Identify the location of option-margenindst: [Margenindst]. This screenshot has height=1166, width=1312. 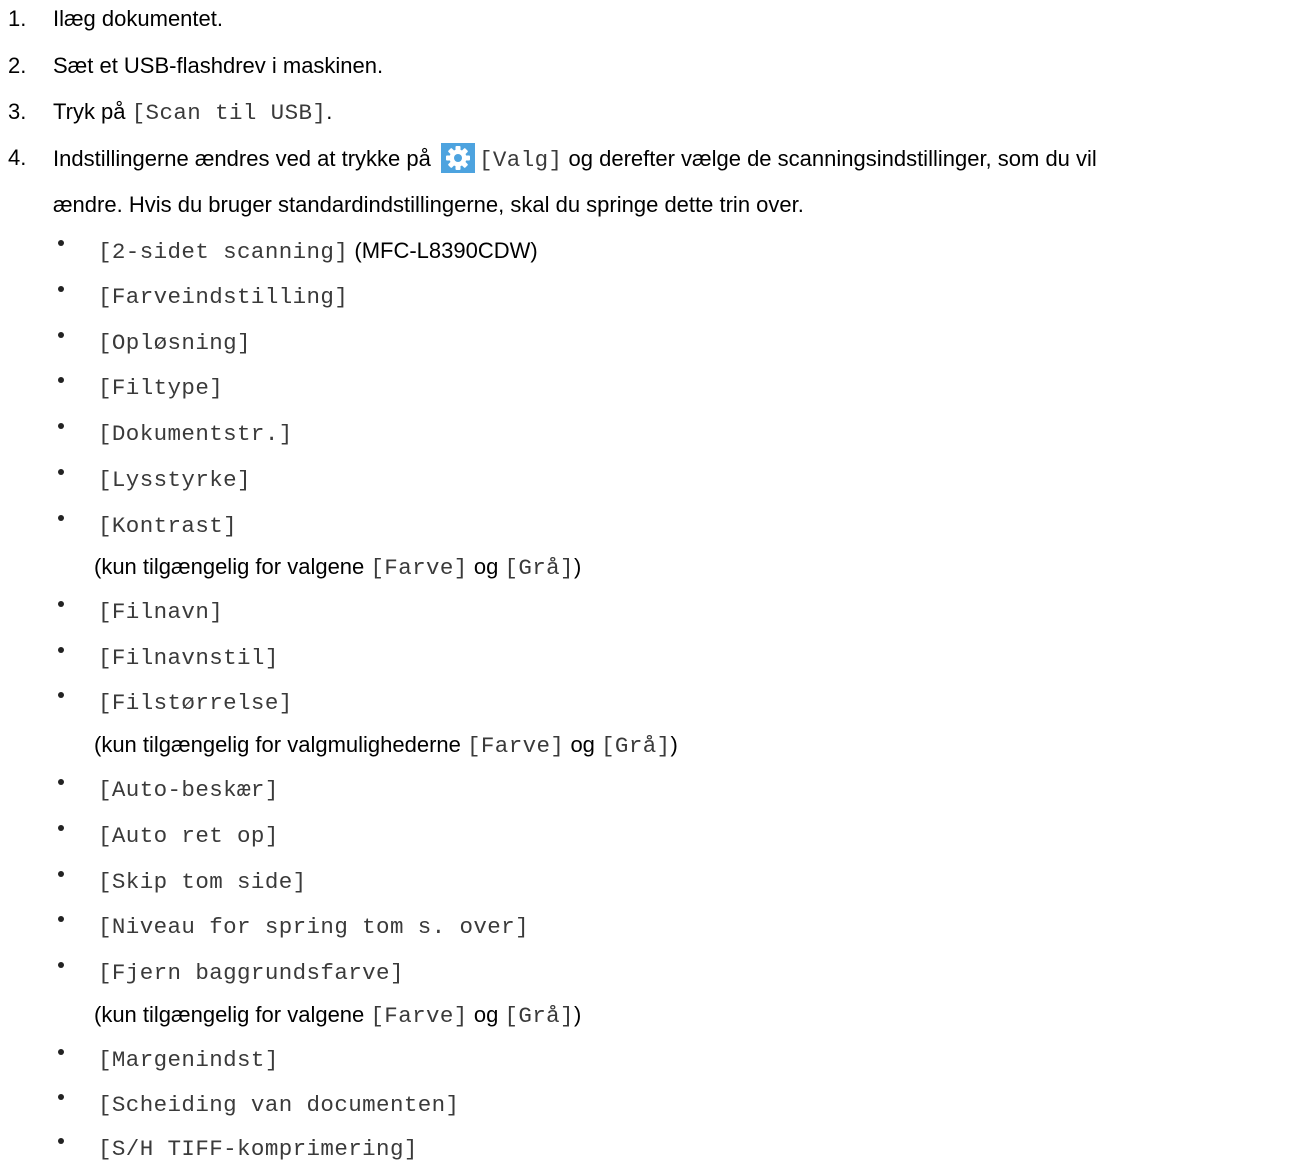
(188, 1060).